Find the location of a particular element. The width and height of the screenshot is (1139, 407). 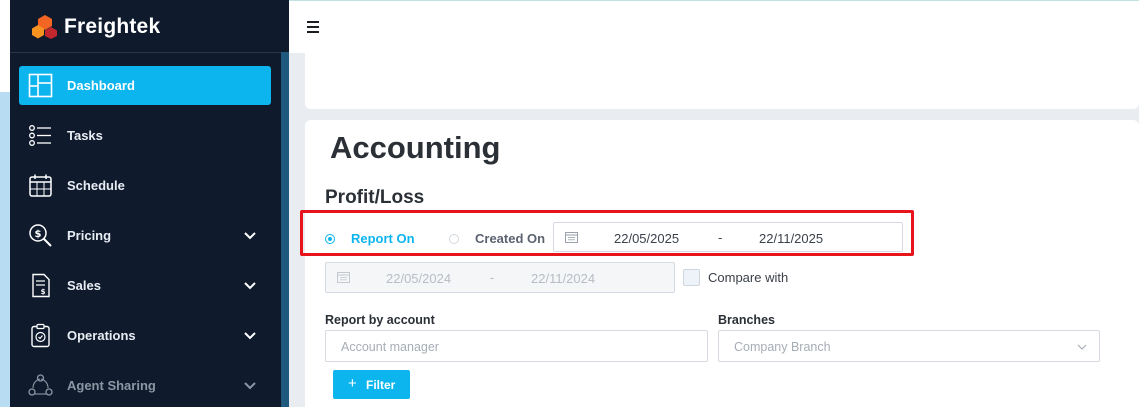

left-edge-strip is located at coordinates (5, 249).